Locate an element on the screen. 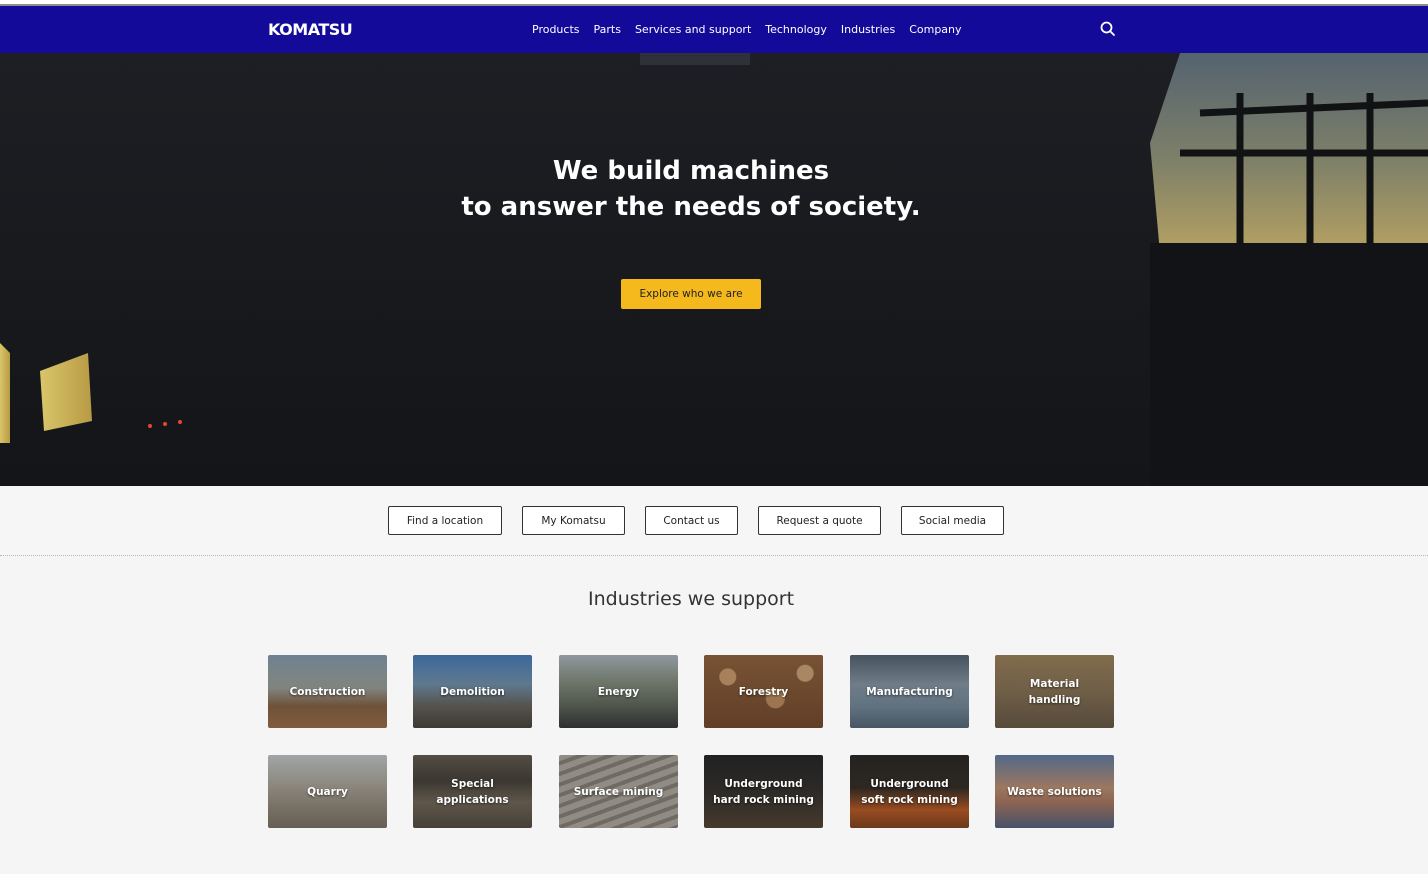 Image resolution: width=1428 pixels, height=874 pixels. industry-tile-label: Construction is located at coordinates (327, 691).